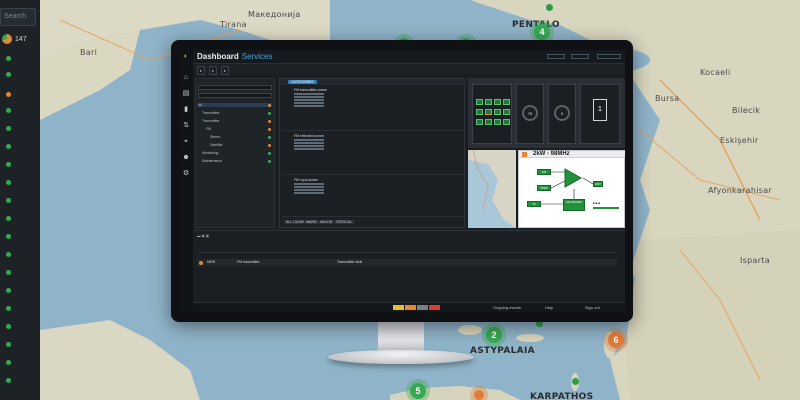 The height and width of the screenshot is (400, 800). What do you see at coordinates (746, 110) in the screenshot?
I see `map-label-bilecik: Bilecik` at bounding box center [746, 110].